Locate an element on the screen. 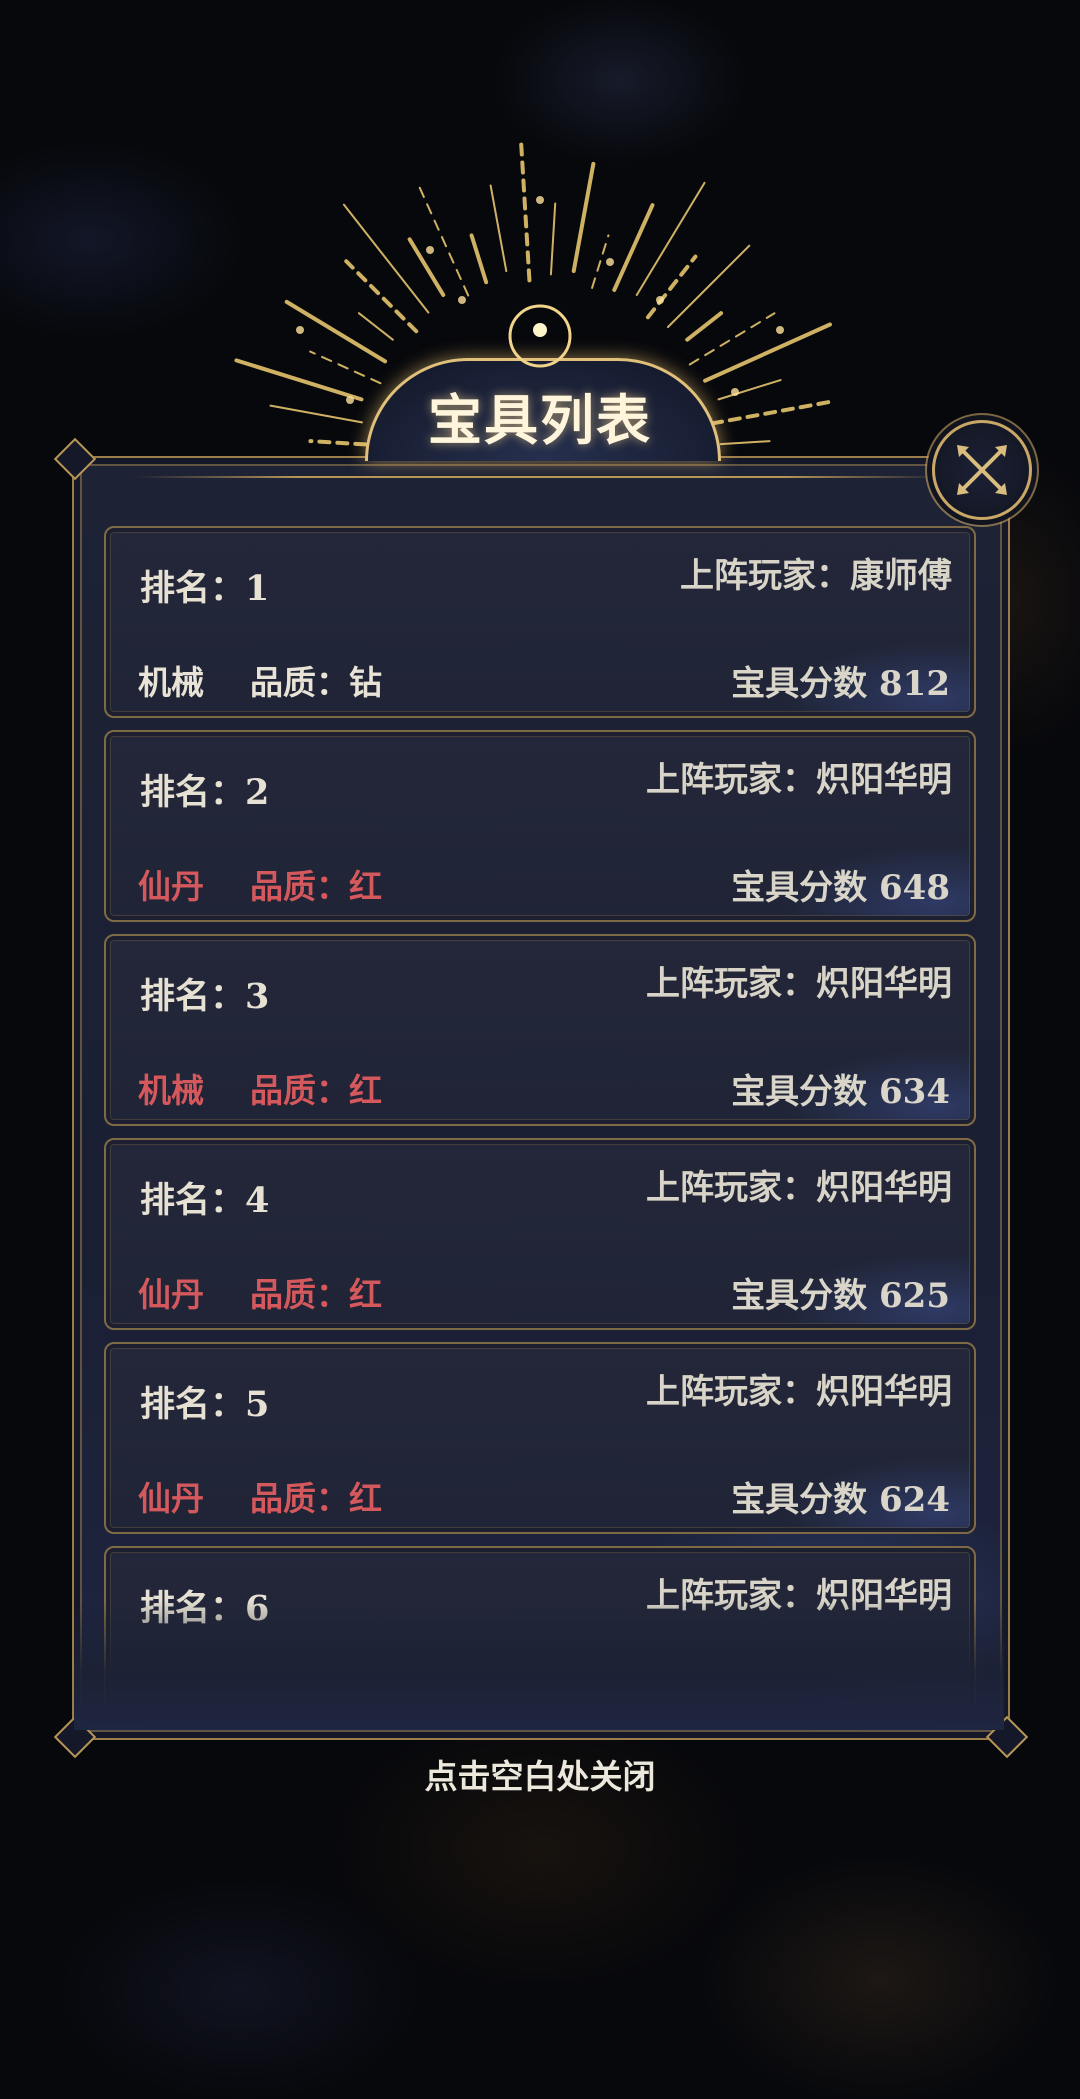 This screenshot has height=2099, width=1080. crescent-moon-icon is located at coordinates (540, 336).